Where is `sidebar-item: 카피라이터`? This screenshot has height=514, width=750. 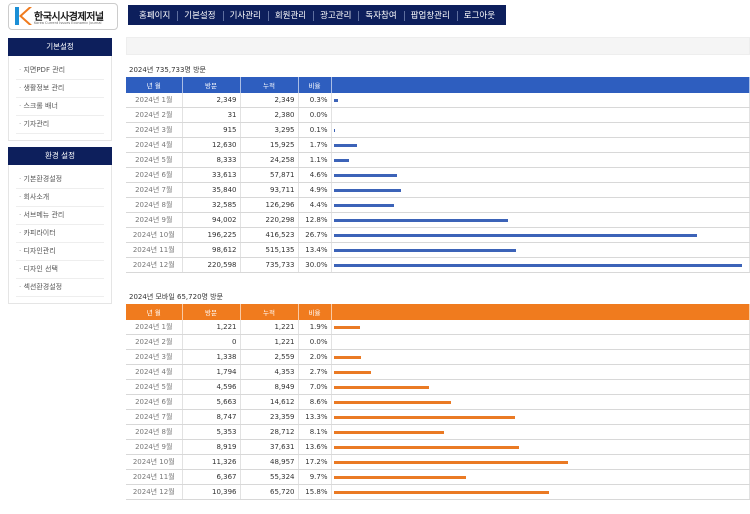
sidebar-item: 카피라이터 is located at coordinates (60, 234).